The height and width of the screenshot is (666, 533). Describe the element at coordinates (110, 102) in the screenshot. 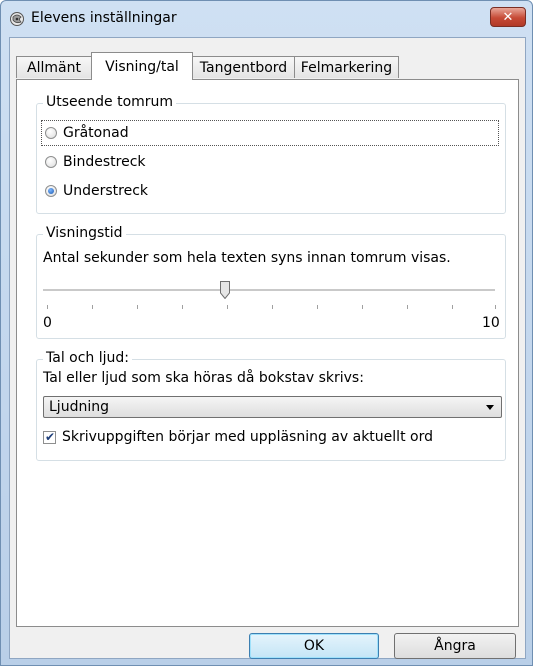

I see `appearance-group-label: Utseende tomrum` at that location.